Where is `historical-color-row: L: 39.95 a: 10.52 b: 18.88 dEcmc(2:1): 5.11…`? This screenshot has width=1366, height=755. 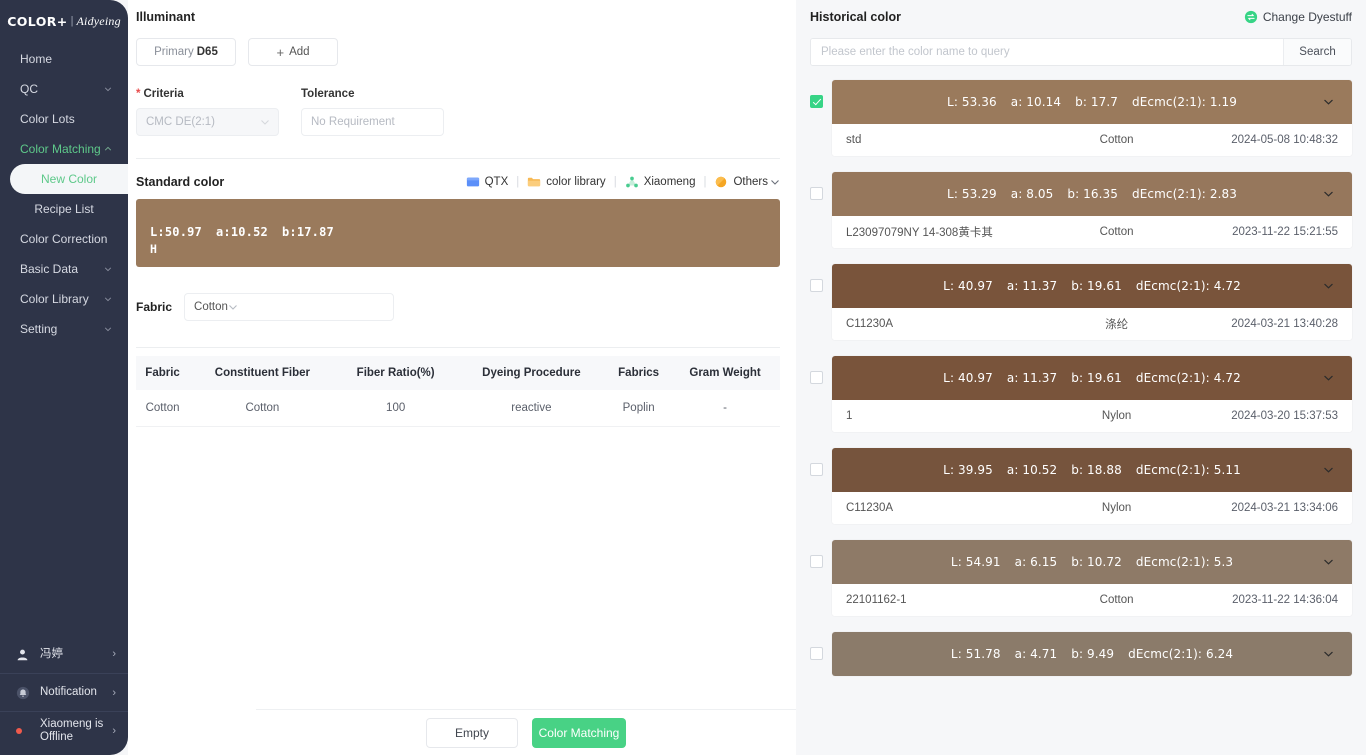 historical-color-row: L: 39.95 a: 10.52 b: 18.88 dEcmc(2:1): 5.11… is located at coordinates (1081, 486).